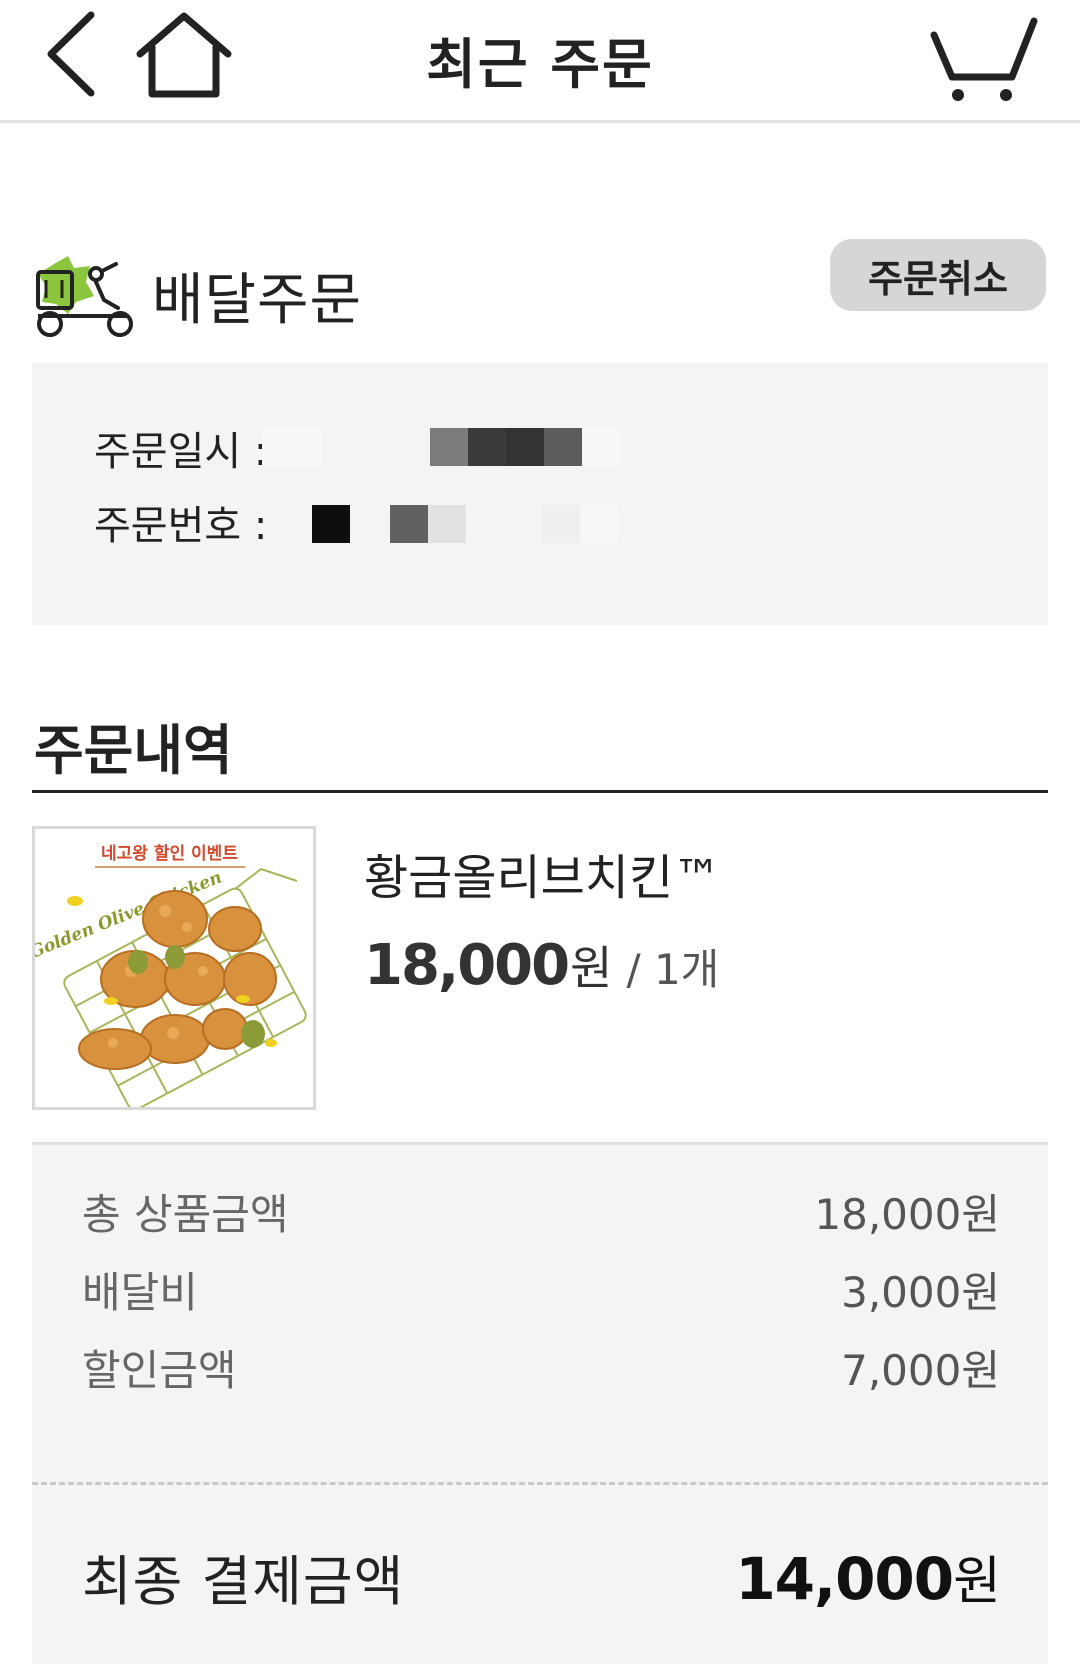 The image size is (1080, 1664). What do you see at coordinates (977, 1582) in the screenshot?
I see `final-total-currency: 원` at bounding box center [977, 1582].